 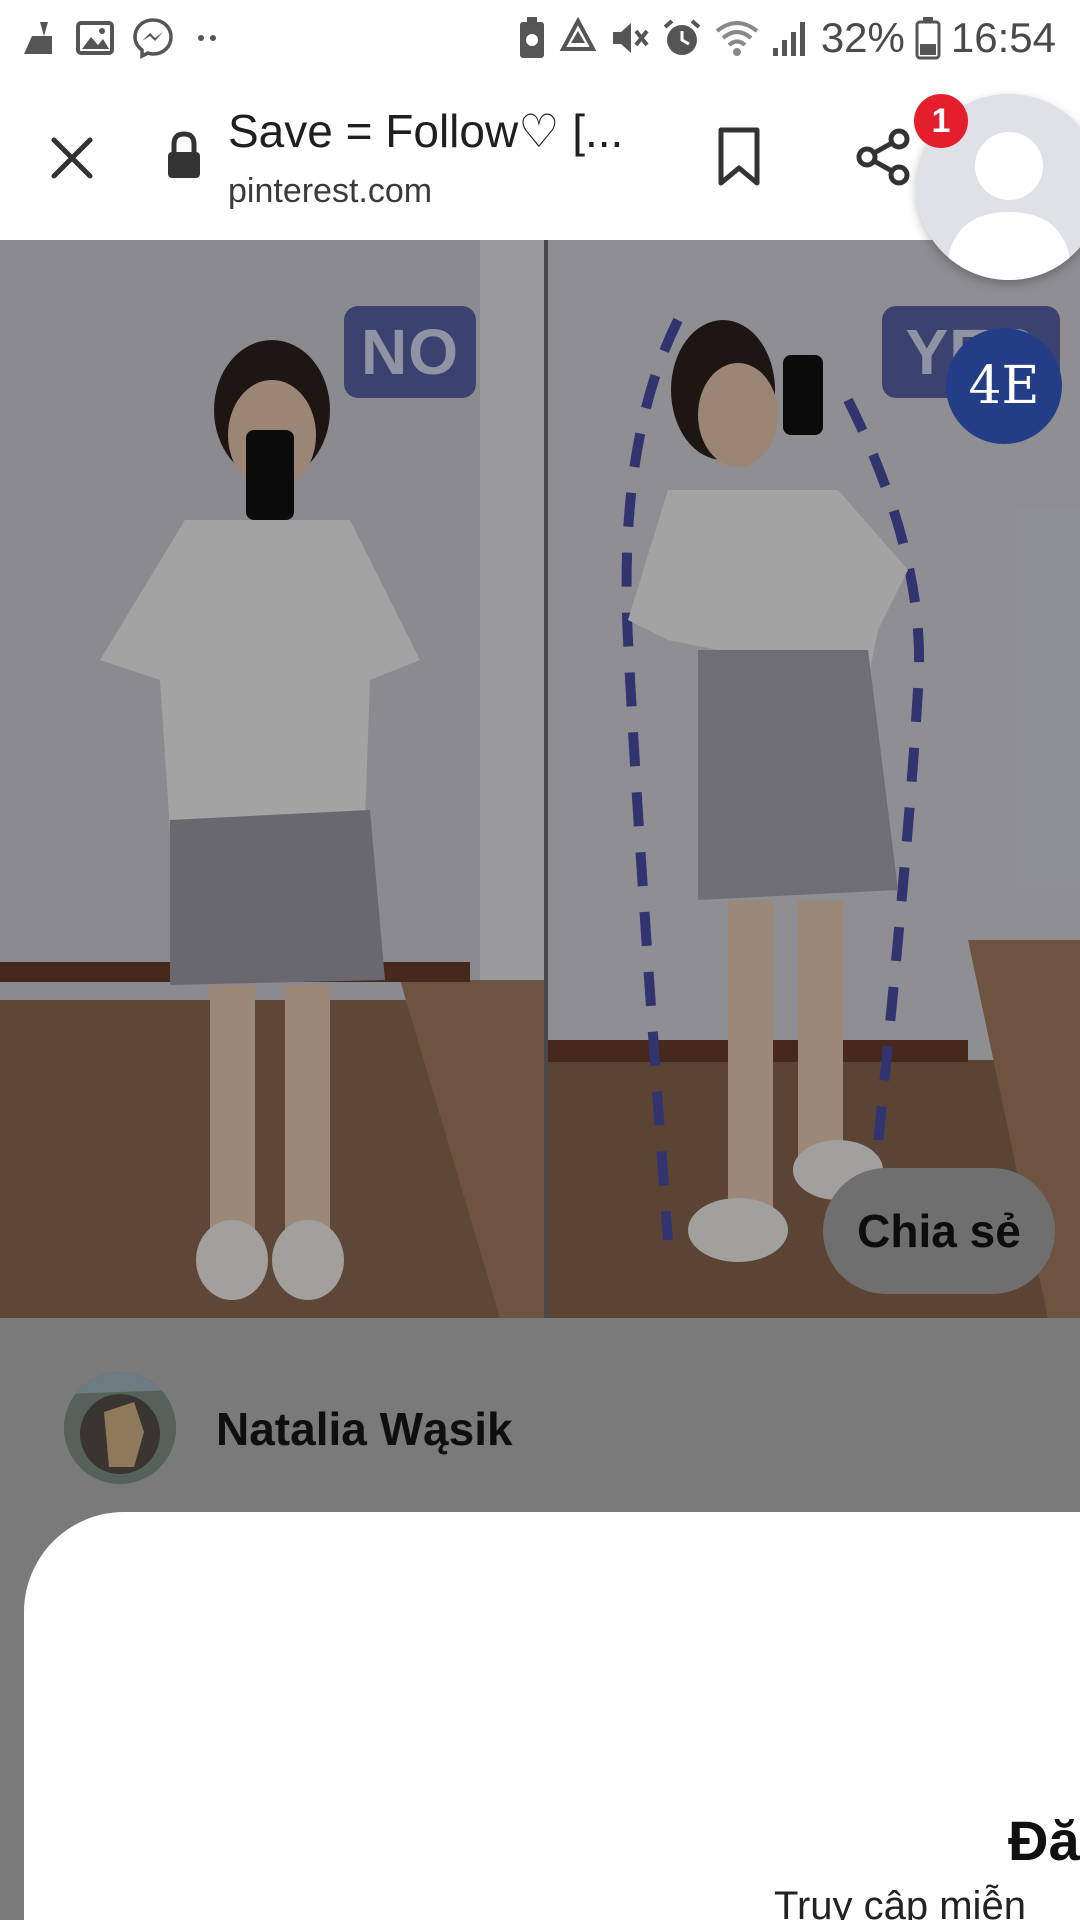 I want to click on bookmark-icon, so click(x=739, y=156).